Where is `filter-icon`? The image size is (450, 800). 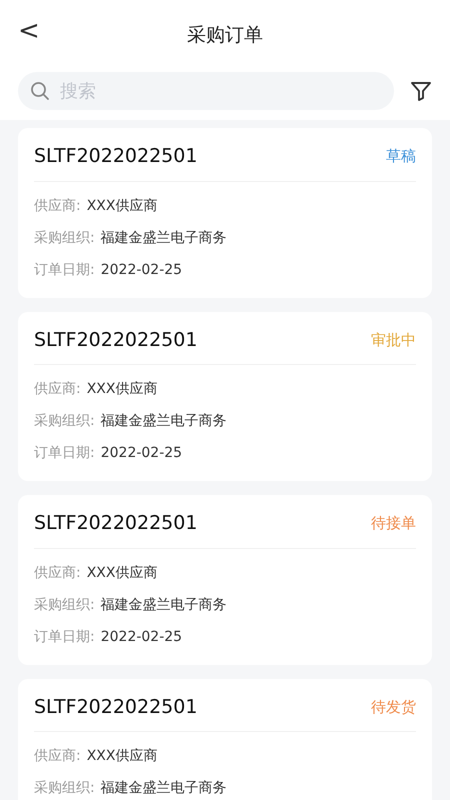 filter-icon is located at coordinates (421, 91).